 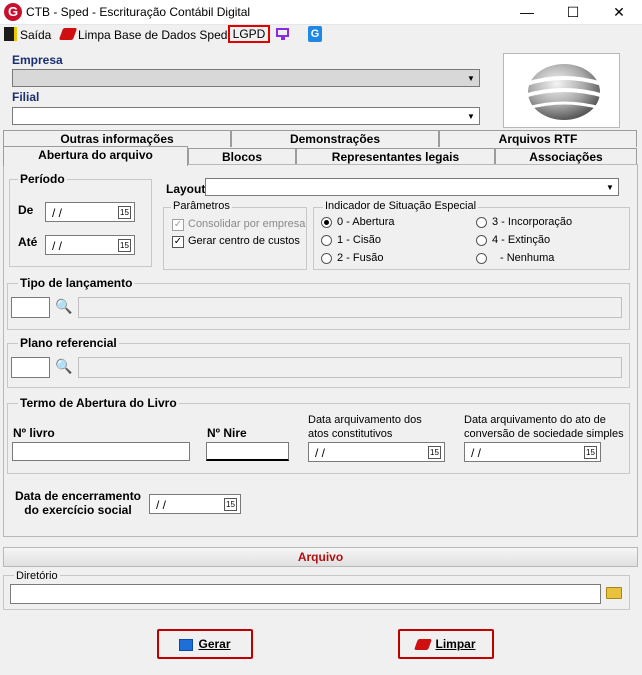 I want to click on ate-date-input: / / 15, so click(x=90, y=245).